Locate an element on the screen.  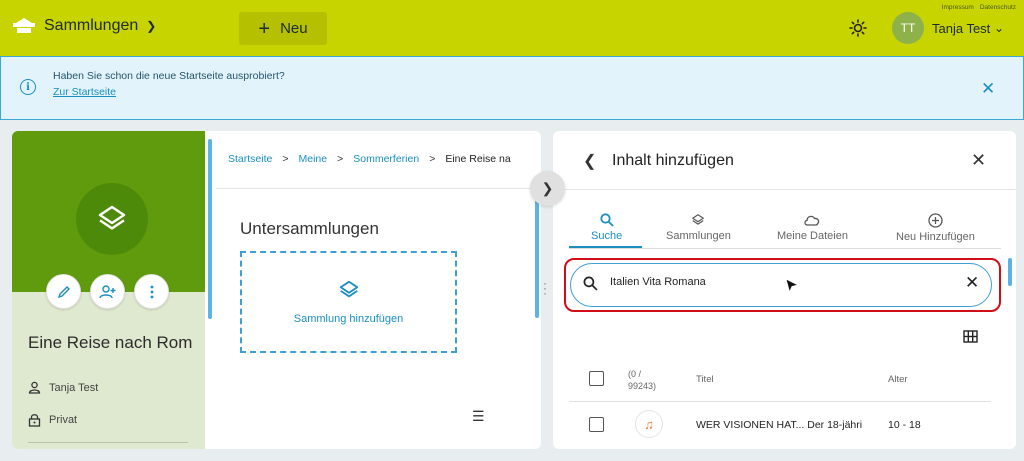
clear-search-icon: ✕ is located at coordinates (972, 283).